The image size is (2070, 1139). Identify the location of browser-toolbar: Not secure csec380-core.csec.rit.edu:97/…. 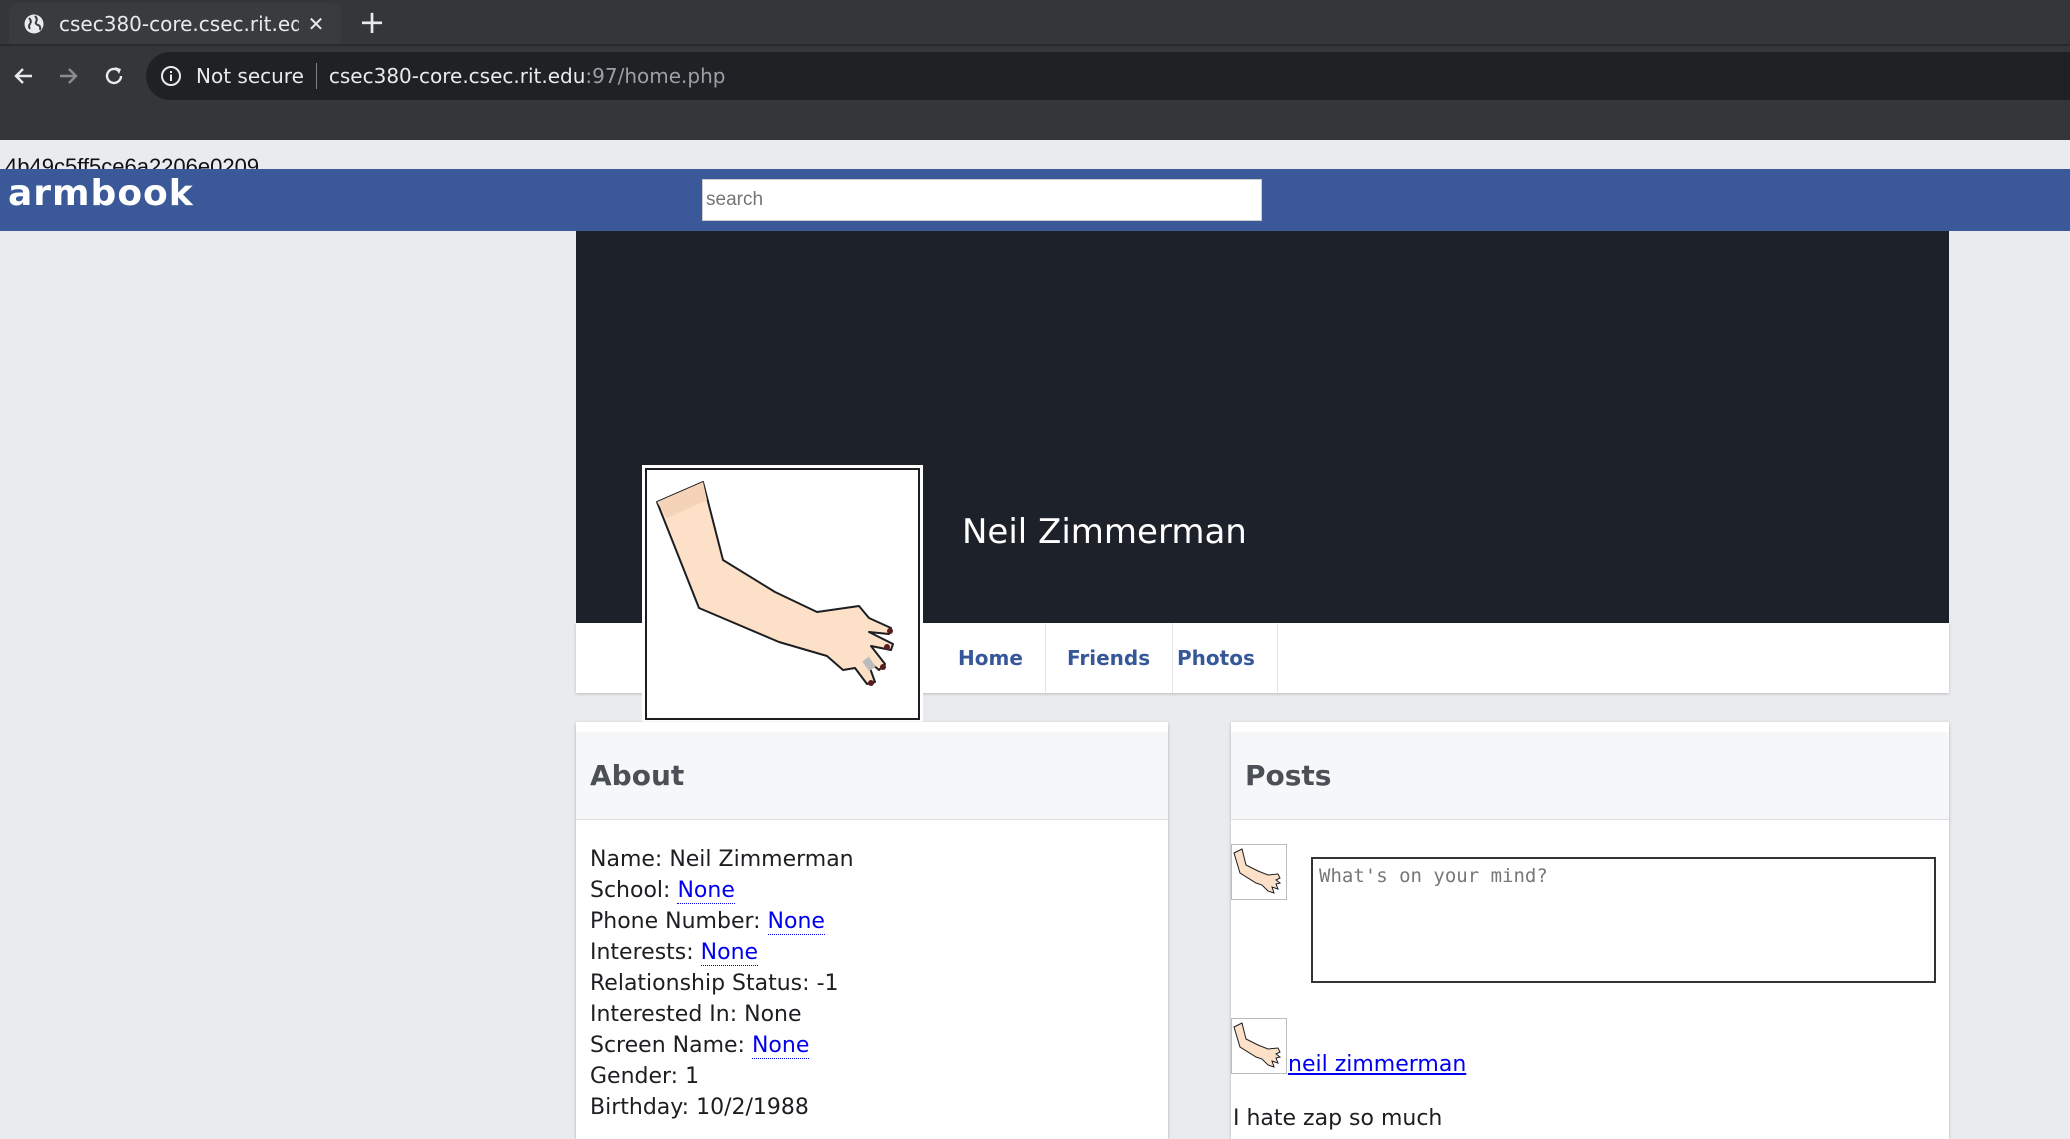
(1035, 92).